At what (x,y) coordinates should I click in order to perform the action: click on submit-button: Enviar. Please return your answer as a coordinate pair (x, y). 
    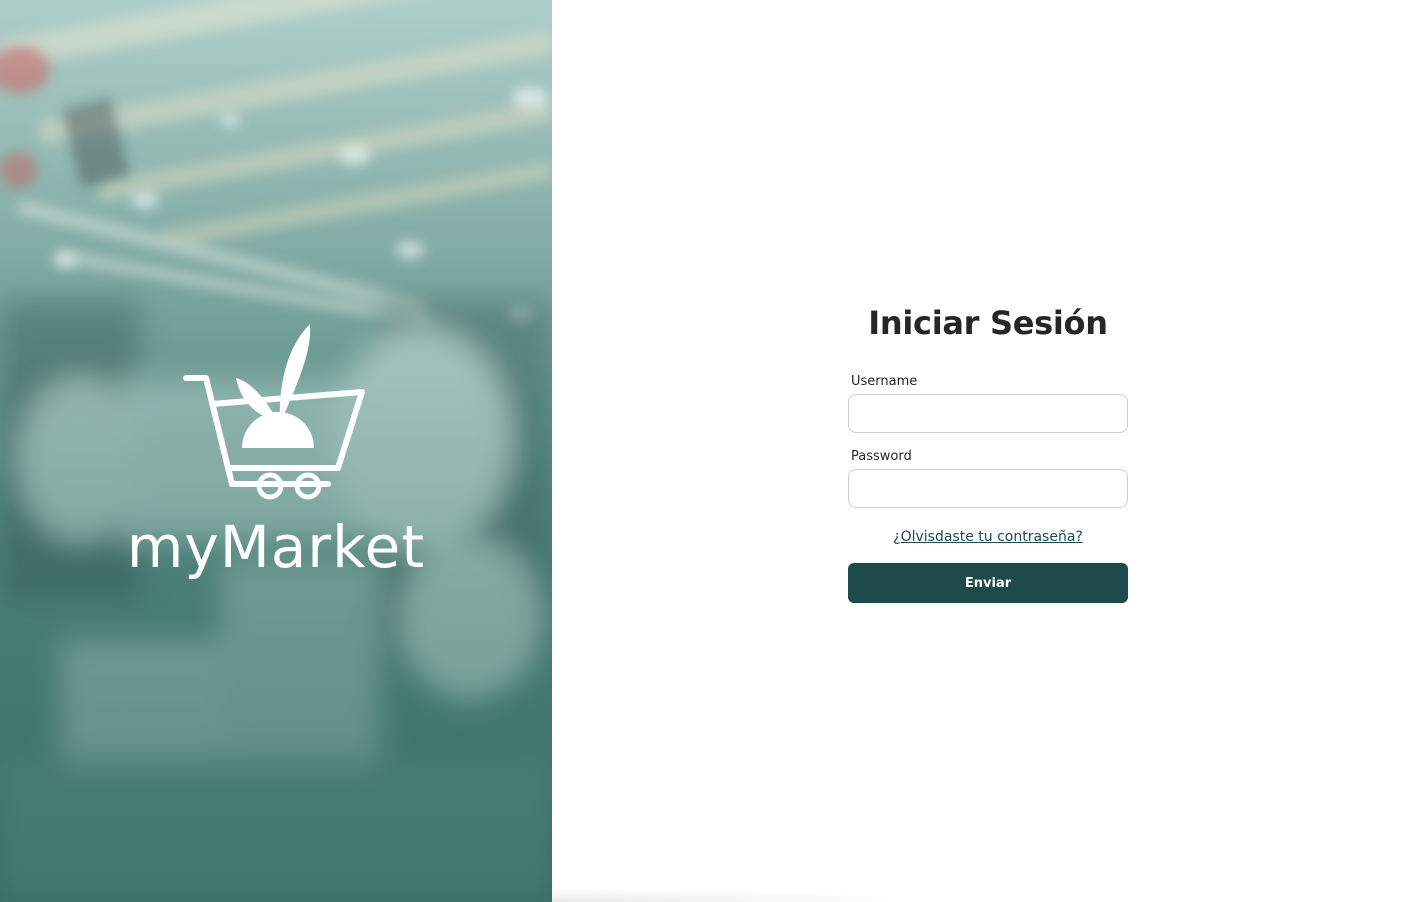
    Looking at the image, I should click on (988, 583).